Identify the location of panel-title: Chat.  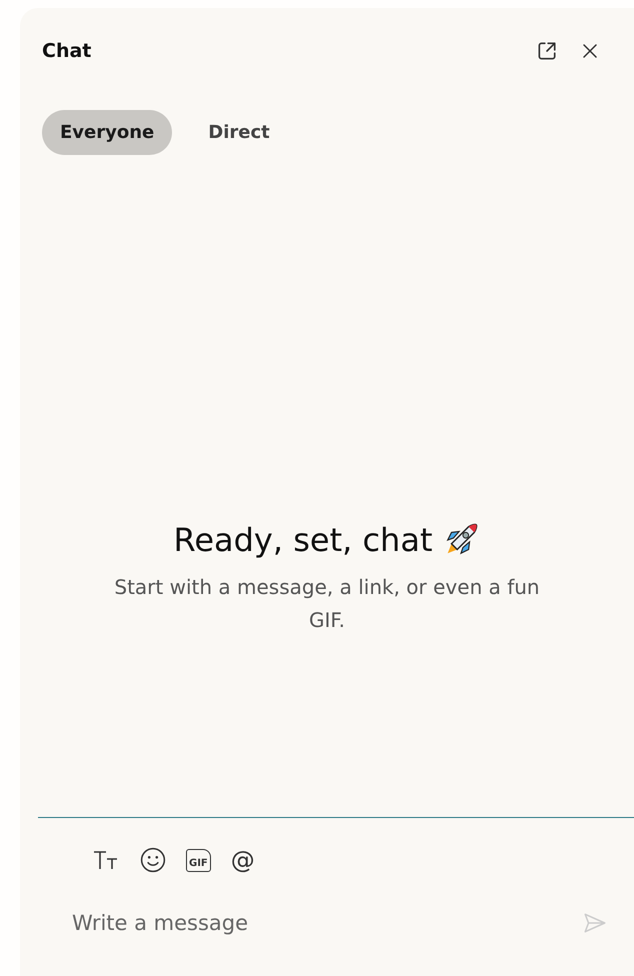
(67, 51).